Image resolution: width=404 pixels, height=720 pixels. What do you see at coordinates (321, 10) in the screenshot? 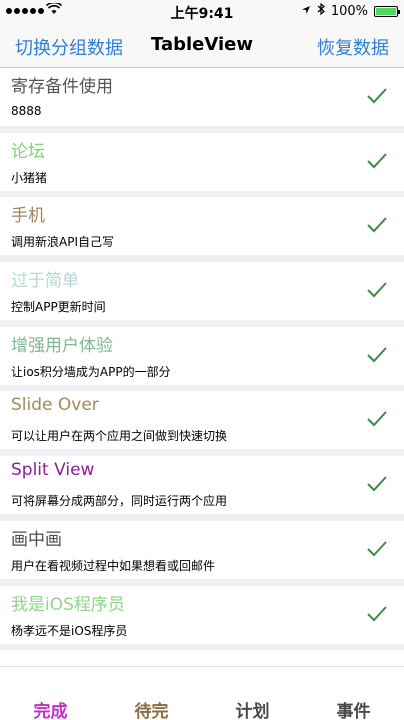
I see `bluetooth-icon` at bounding box center [321, 10].